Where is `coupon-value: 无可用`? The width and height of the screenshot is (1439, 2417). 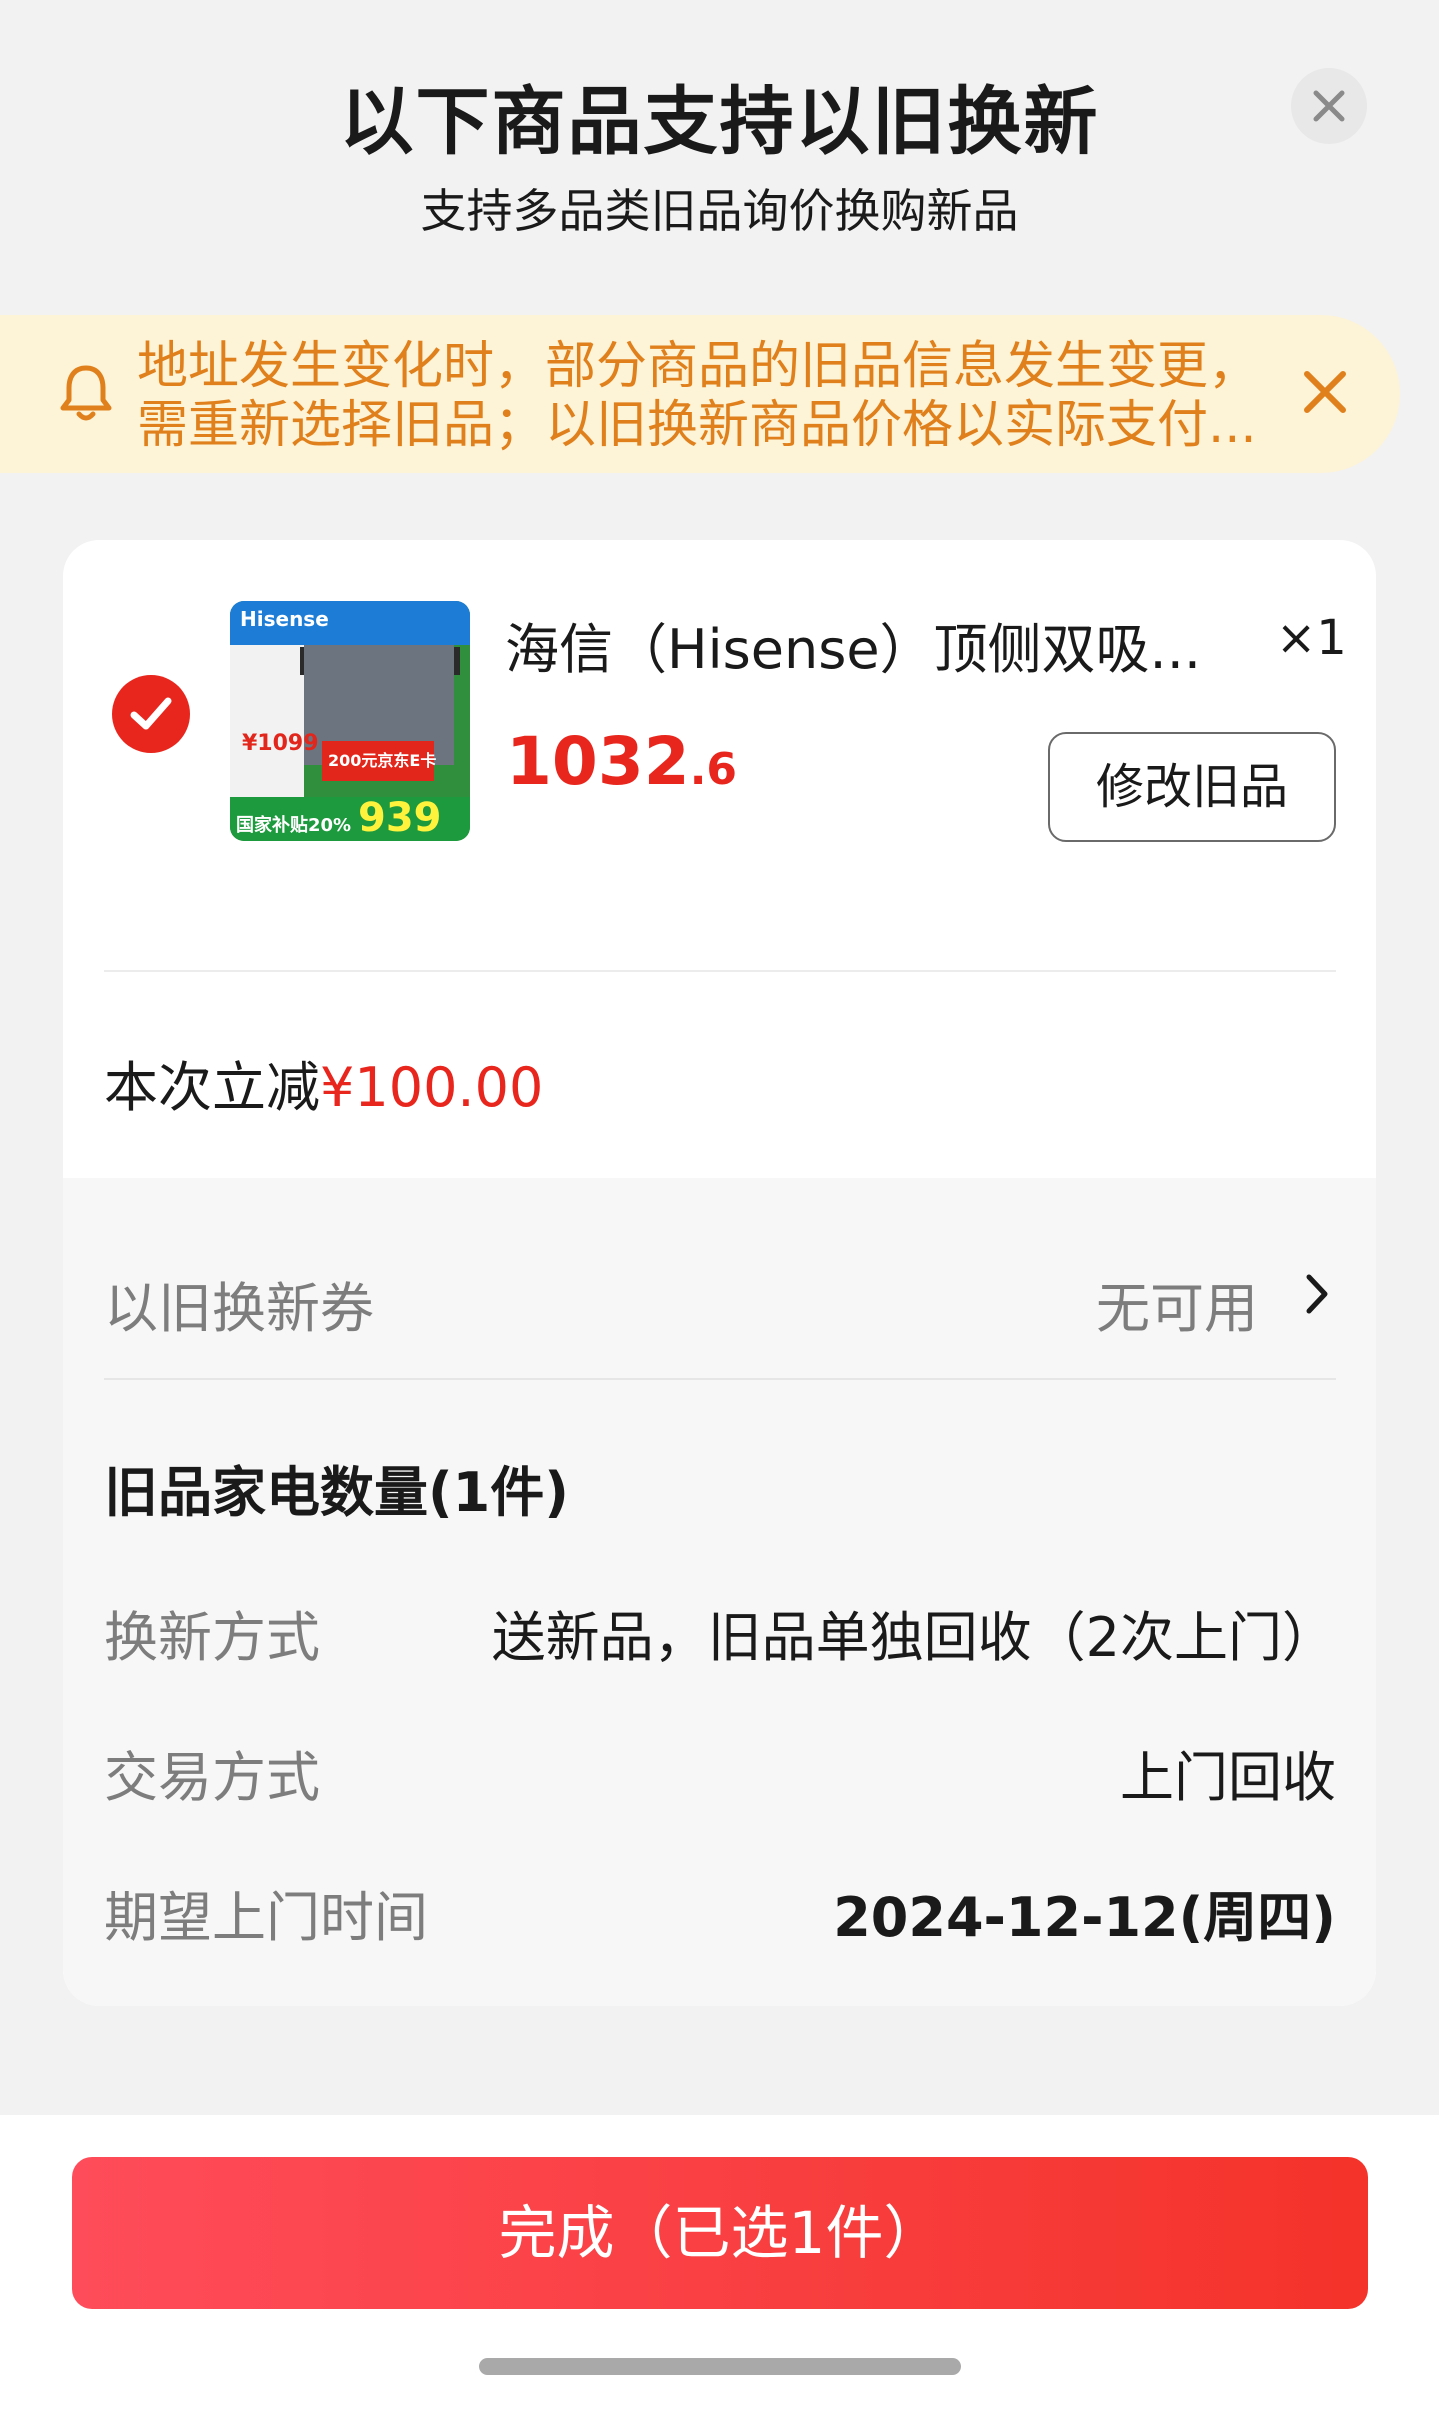
coupon-value: 无可用 is located at coordinates (1177, 1308).